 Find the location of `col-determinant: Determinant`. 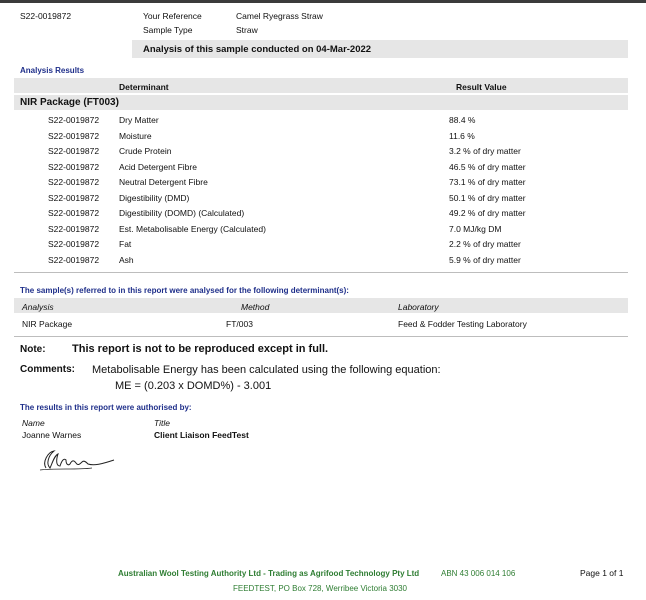

col-determinant: Determinant is located at coordinates (144, 87).